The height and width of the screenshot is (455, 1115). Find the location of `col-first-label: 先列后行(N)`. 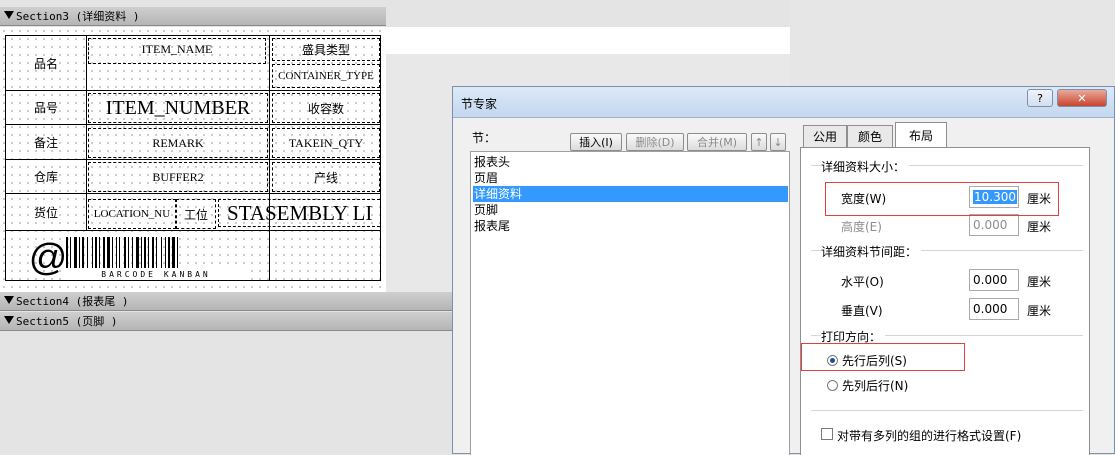

col-first-label: 先列后行(N) is located at coordinates (875, 385).